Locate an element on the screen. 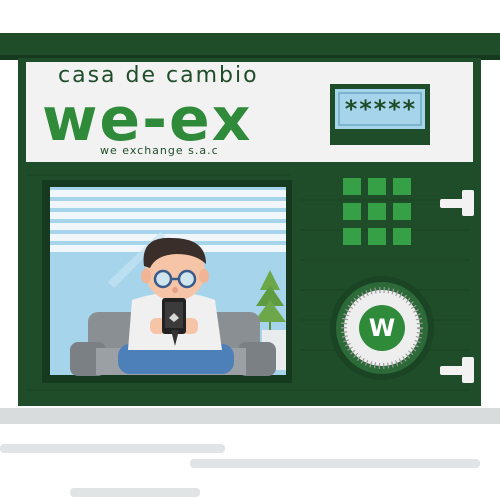 This screenshot has width=500, height=500. keypad is located at coordinates (377, 211).